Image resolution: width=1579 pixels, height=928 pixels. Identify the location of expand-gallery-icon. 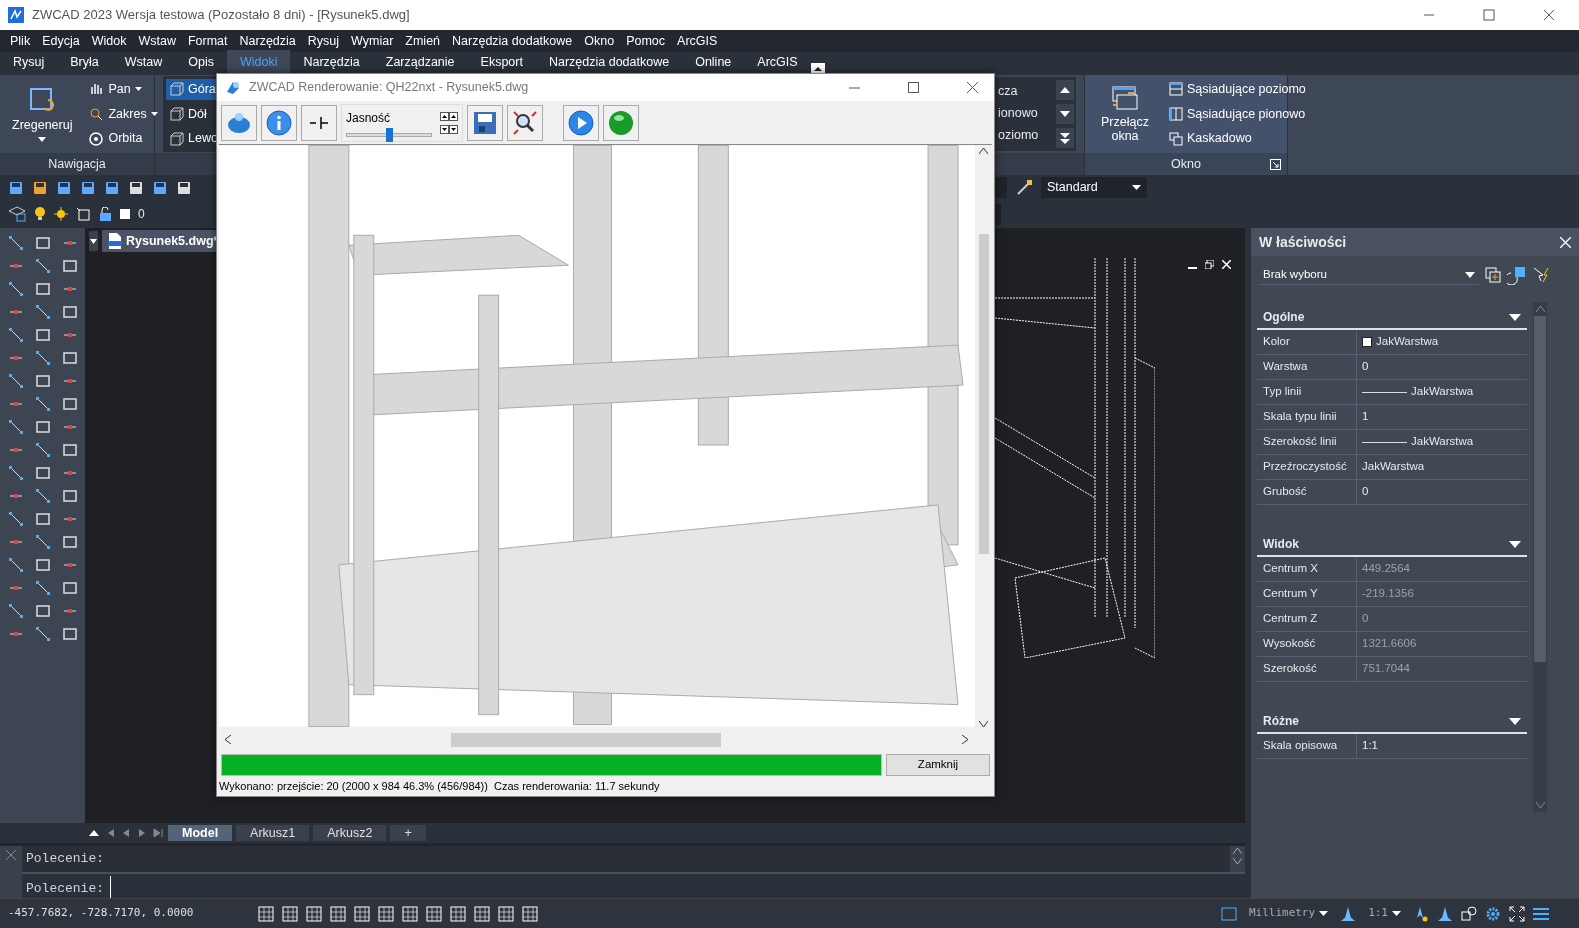
(1065, 138).